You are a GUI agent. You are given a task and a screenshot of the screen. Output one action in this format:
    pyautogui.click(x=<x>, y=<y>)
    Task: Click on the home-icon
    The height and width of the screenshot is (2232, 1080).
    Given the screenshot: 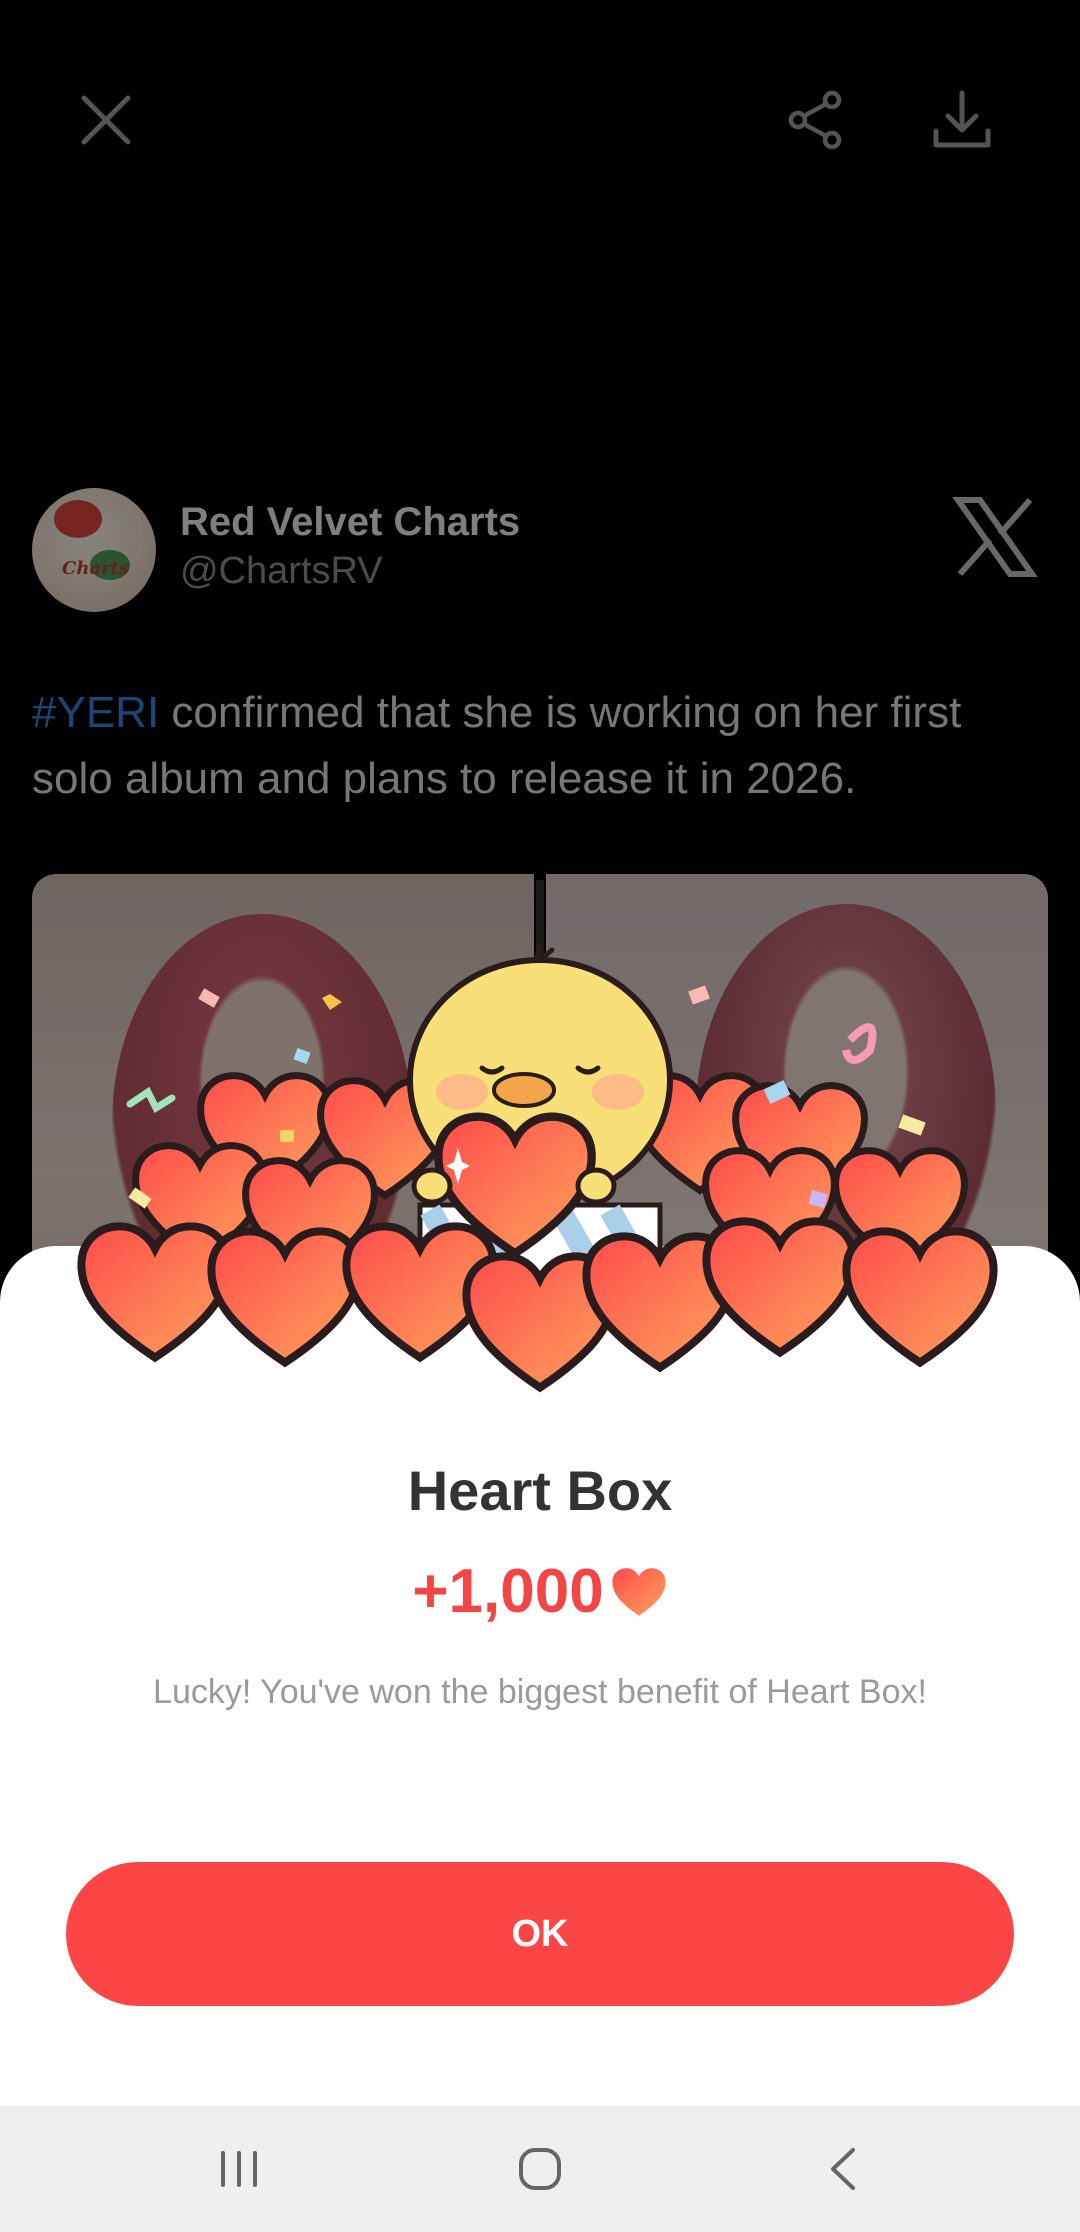 What is the action you would take?
    pyautogui.click(x=540, y=2169)
    